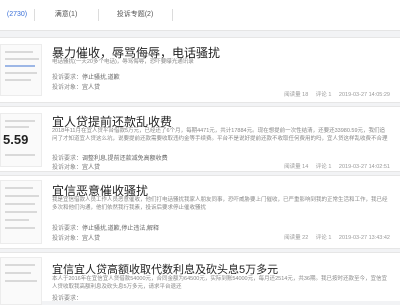  Describe the element at coordinates (16, 139) in the screenshot. I see `thumbnail-amount: 5.59` at that location.